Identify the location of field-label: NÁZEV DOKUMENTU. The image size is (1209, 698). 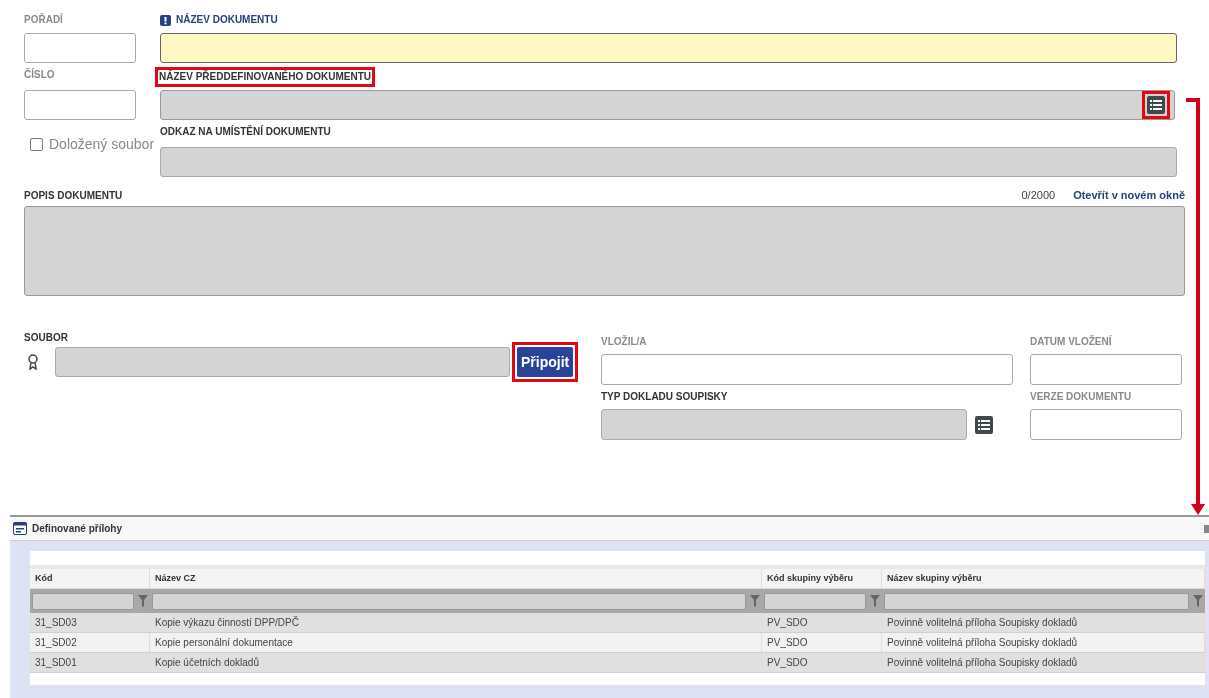
(227, 20).